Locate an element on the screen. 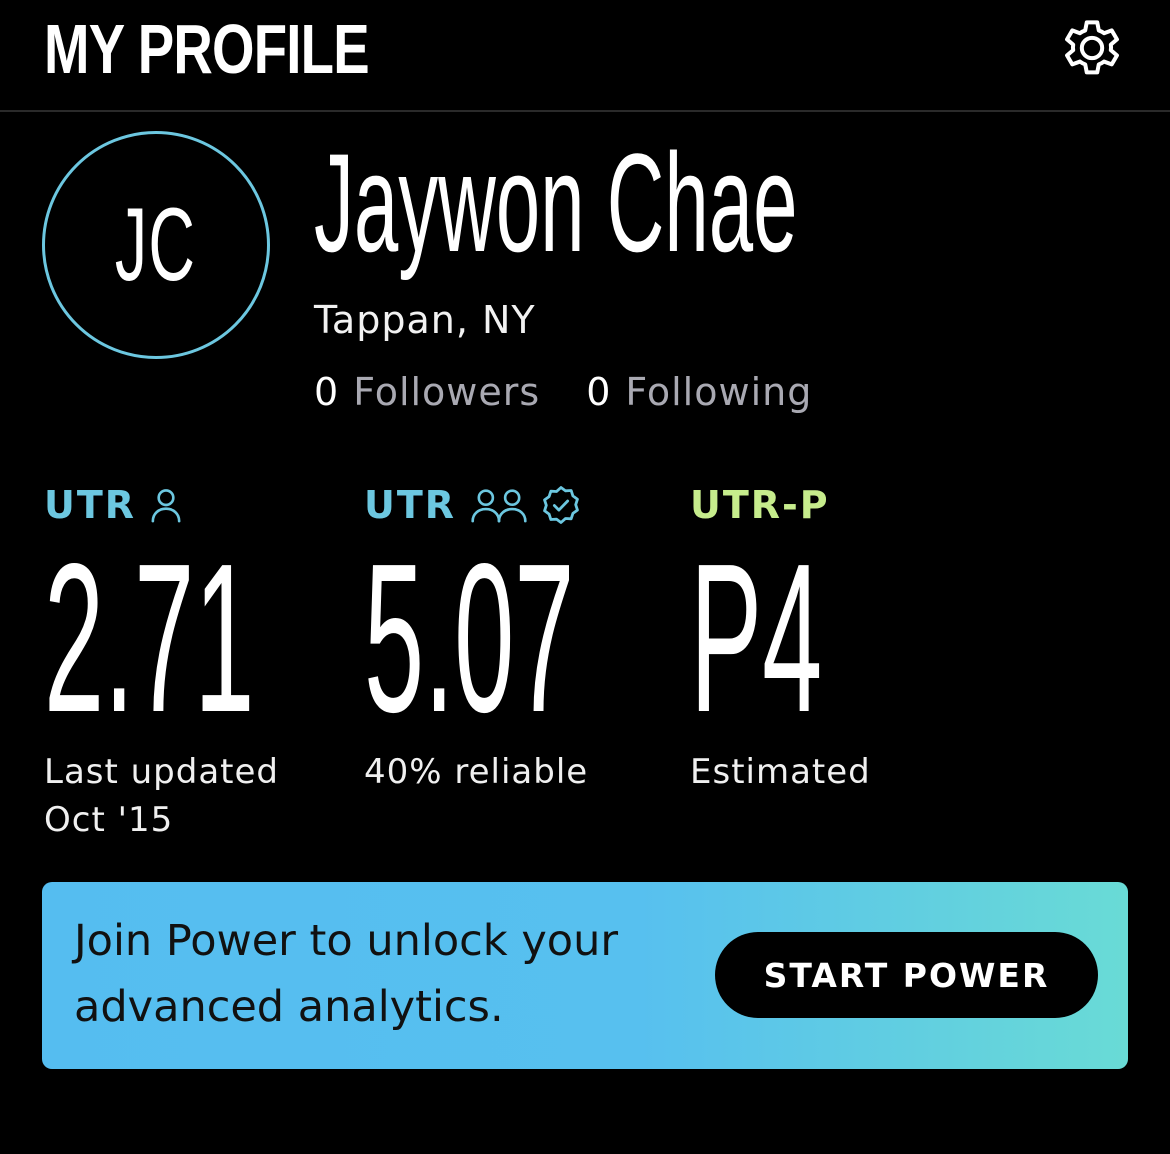 The image size is (1170, 1154). gear-icon is located at coordinates (1092, 47).